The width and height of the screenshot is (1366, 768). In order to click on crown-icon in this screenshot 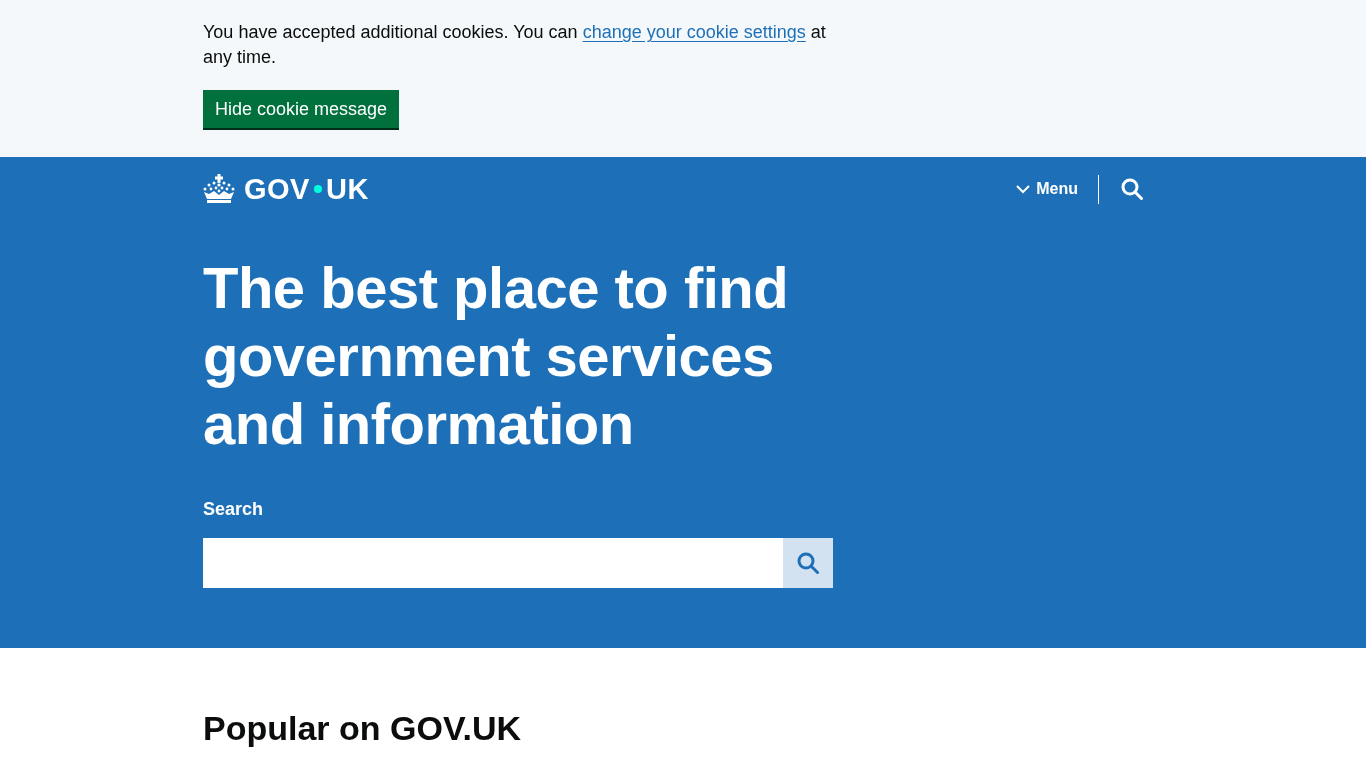, I will do `click(219, 189)`.